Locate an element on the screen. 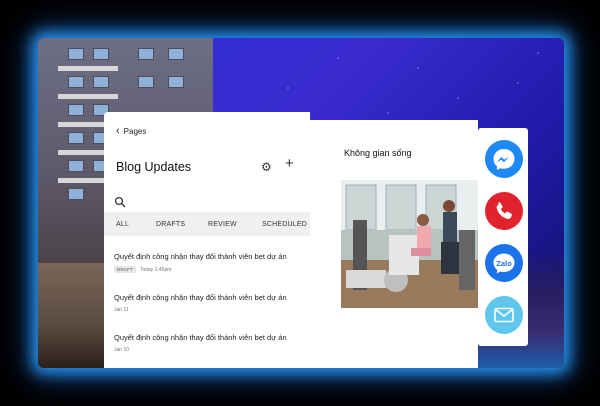  messenger-button is located at coordinates (504, 159).